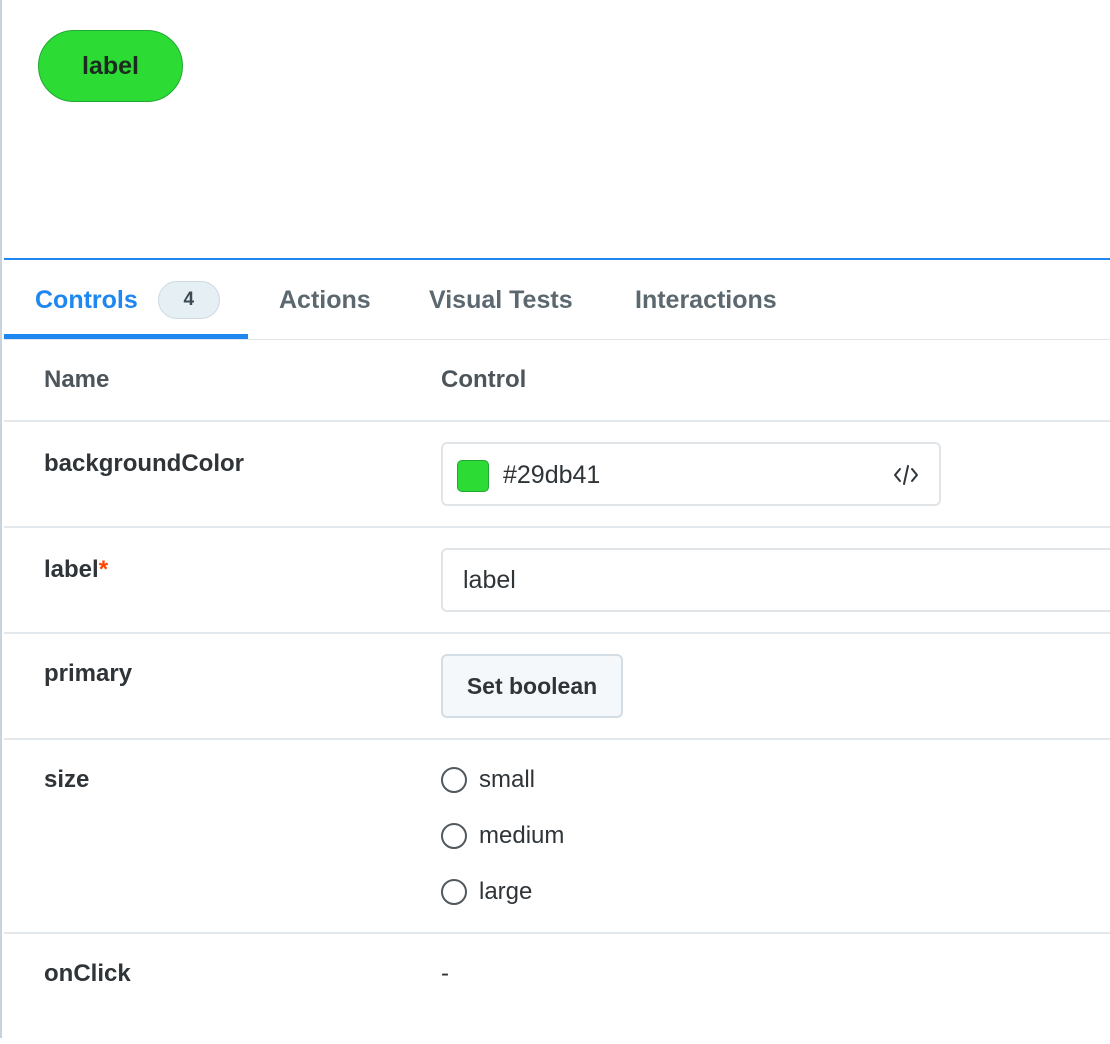 The width and height of the screenshot is (1110, 1044). I want to click on table-row-background-color: backgroundColor #29db41, so click(557, 475).